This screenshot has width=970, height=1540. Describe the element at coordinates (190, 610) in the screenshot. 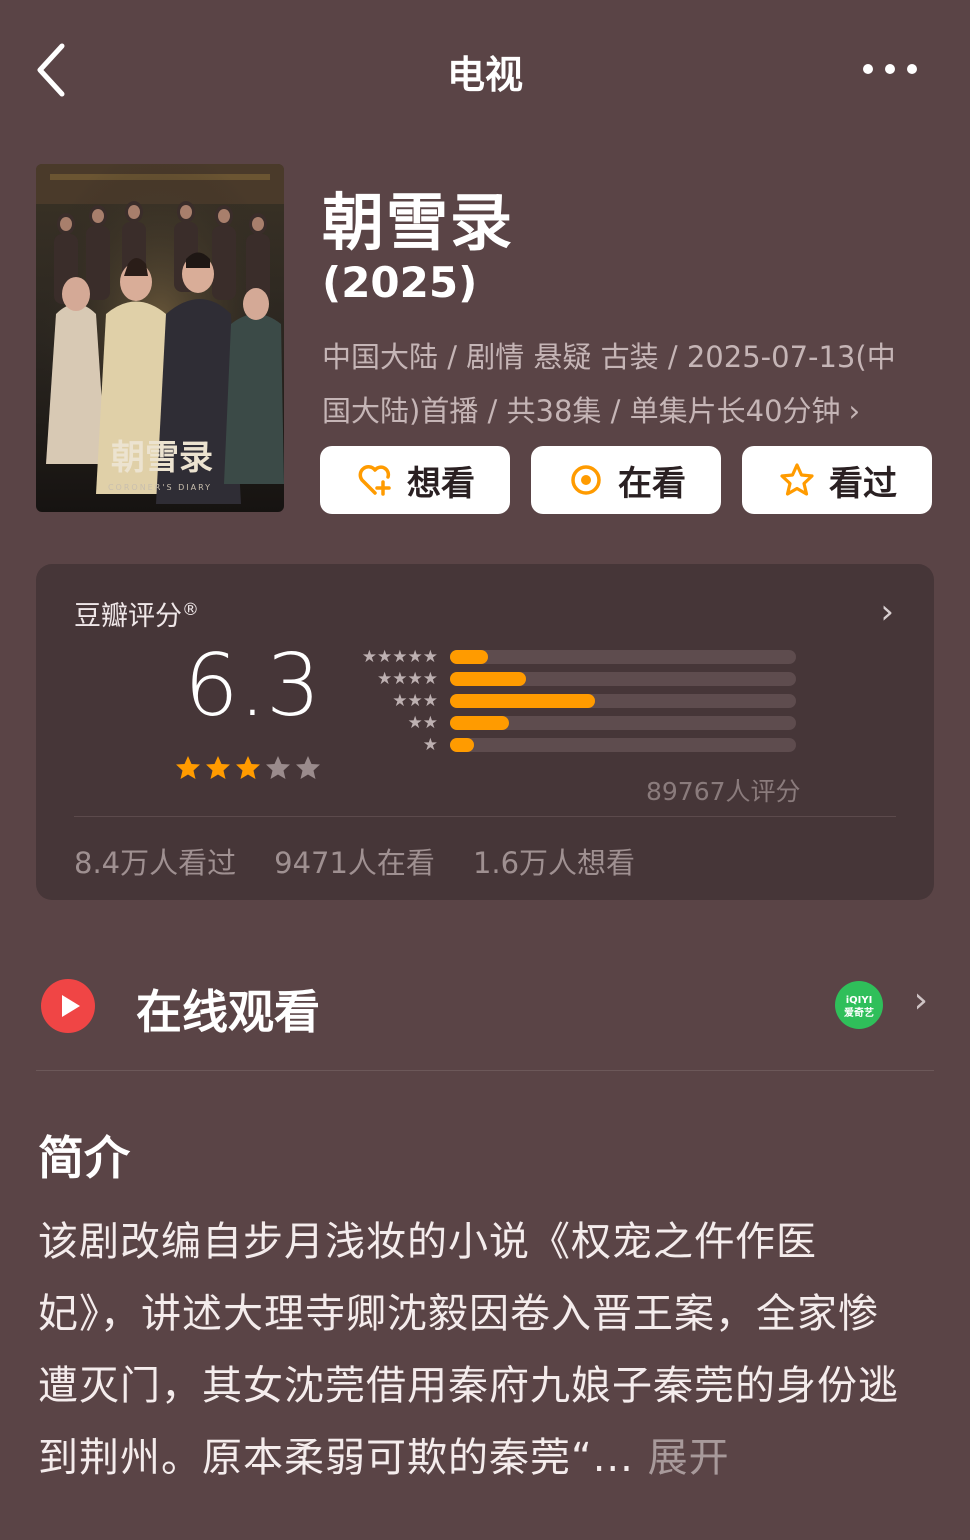

I see `registered-mark: ®` at that location.